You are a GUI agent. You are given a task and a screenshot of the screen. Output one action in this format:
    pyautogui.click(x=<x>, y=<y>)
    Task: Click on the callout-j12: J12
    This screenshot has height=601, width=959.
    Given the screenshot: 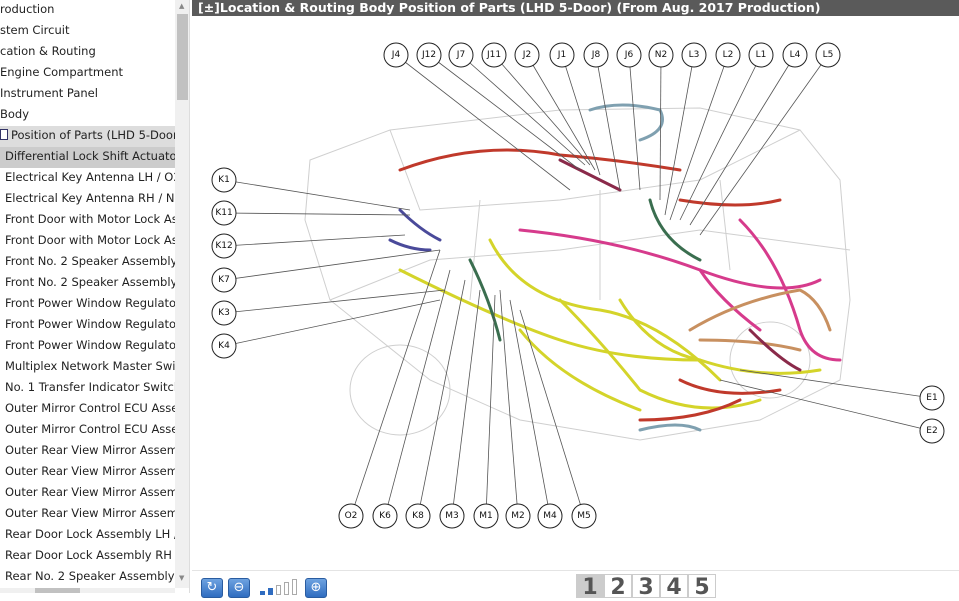 What is the action you would take?
    pyautogui.click(x=429, y=55)
    